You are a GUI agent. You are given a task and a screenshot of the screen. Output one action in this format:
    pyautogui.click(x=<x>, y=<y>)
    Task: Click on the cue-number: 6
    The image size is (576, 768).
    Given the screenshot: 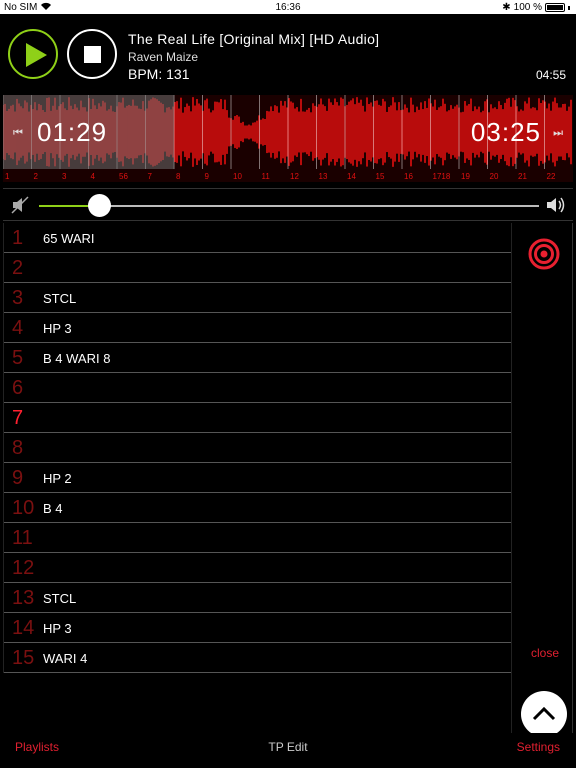 What is the action you would take?
    pyautogui.click(x=18, y=388)
    